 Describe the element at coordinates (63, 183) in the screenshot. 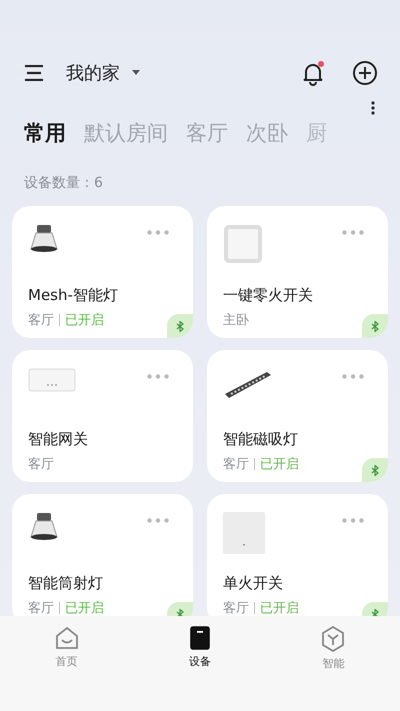

I see `device-count: 设备数量：6` at that location.